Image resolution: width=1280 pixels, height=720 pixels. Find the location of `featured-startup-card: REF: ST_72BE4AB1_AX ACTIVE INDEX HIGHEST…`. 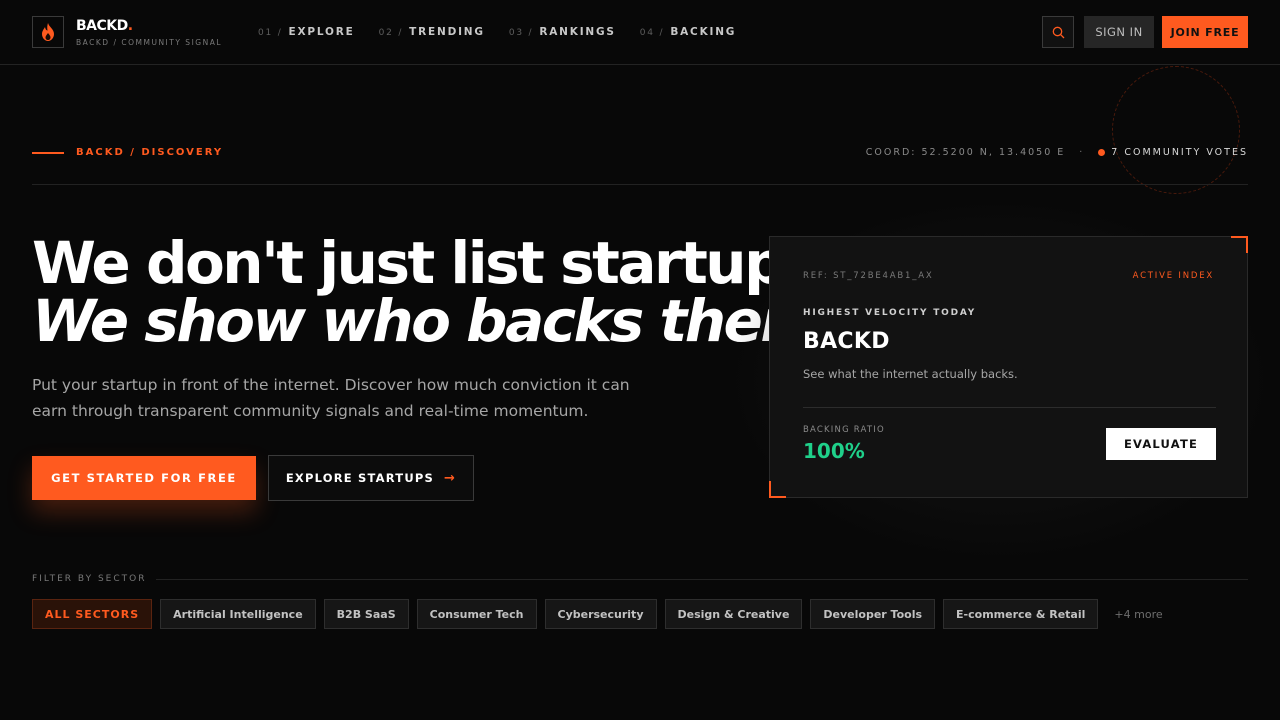

featured-startup-card: REF: ST_72BE4AB1_AX ACTIVE INDEX HIGHEST… is located at coordinates (1008, 367).